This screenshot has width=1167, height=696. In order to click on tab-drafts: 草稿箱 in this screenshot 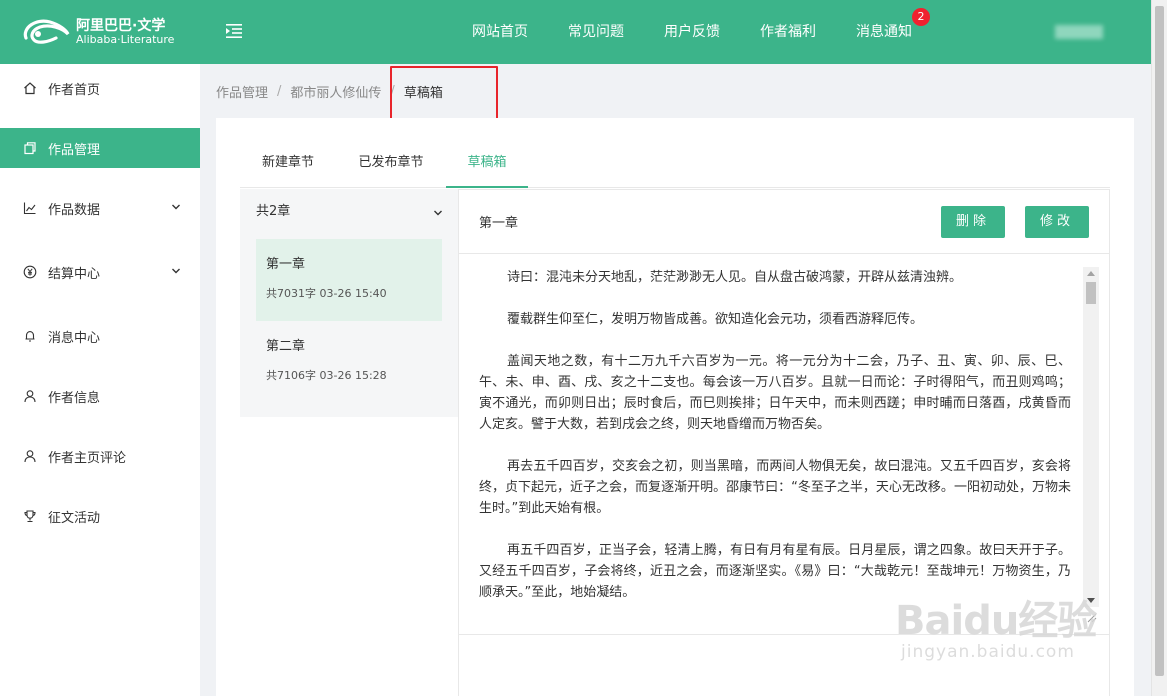, I will do `click(487, 167)`.